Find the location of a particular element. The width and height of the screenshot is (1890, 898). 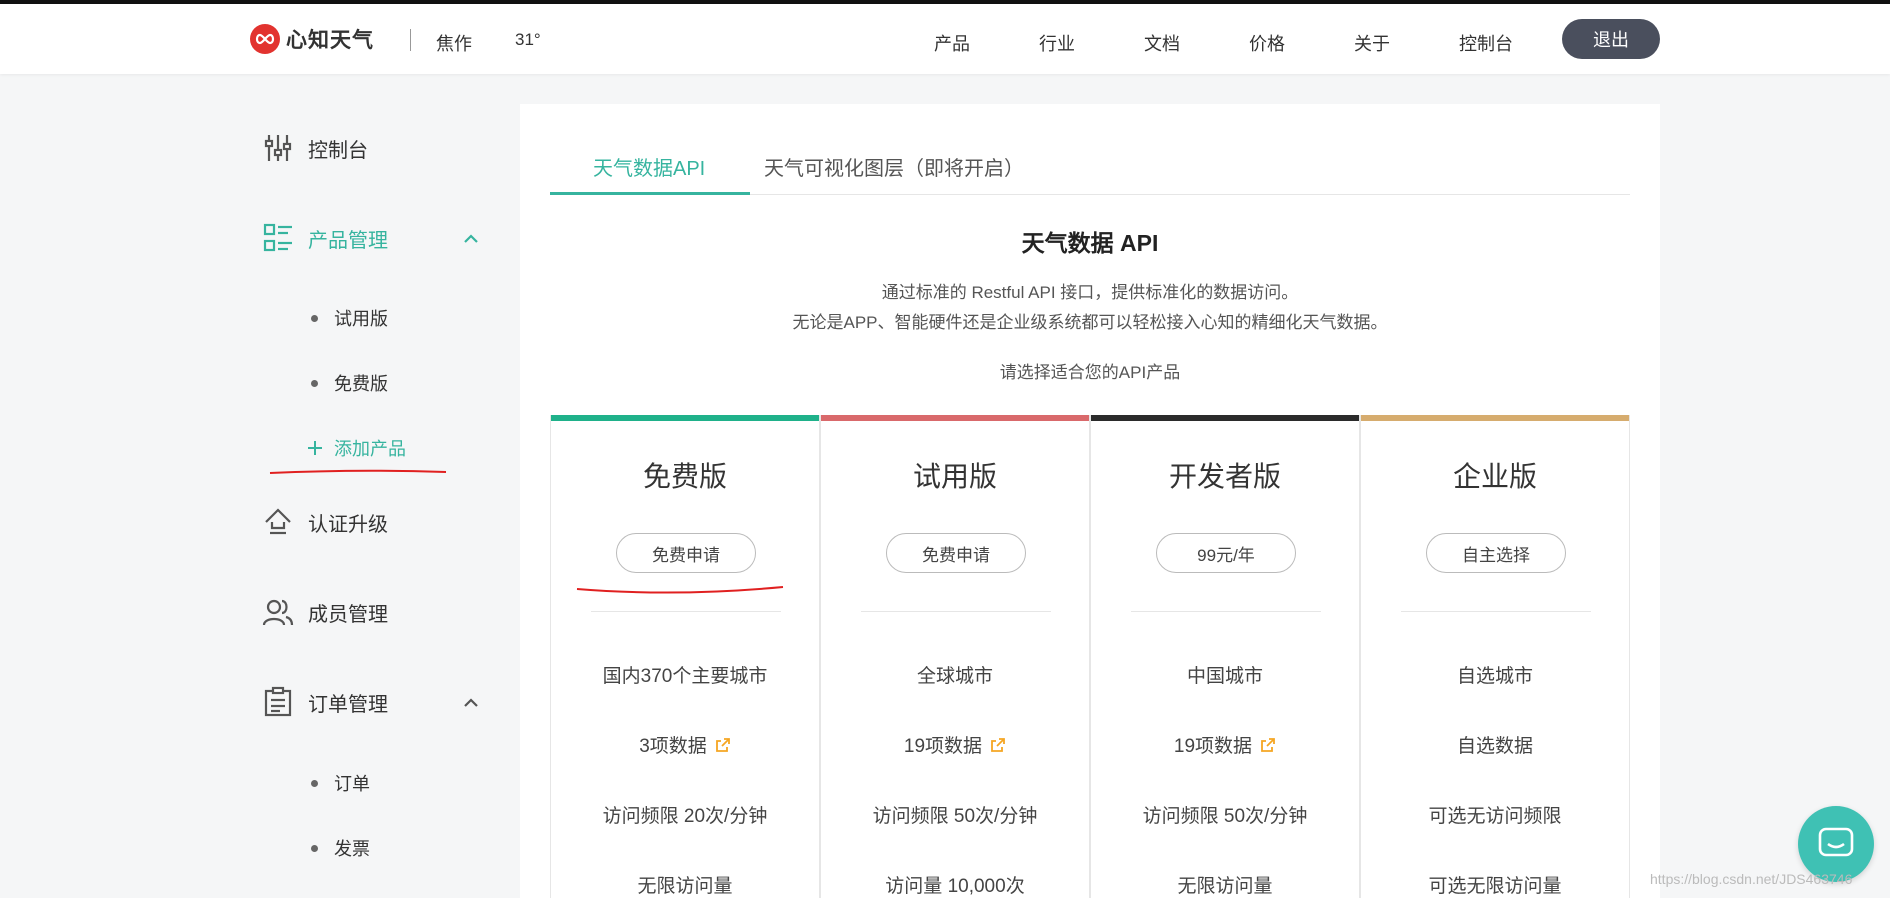

plan-feature: 中国城市 is located at coordinates (1225, 674).